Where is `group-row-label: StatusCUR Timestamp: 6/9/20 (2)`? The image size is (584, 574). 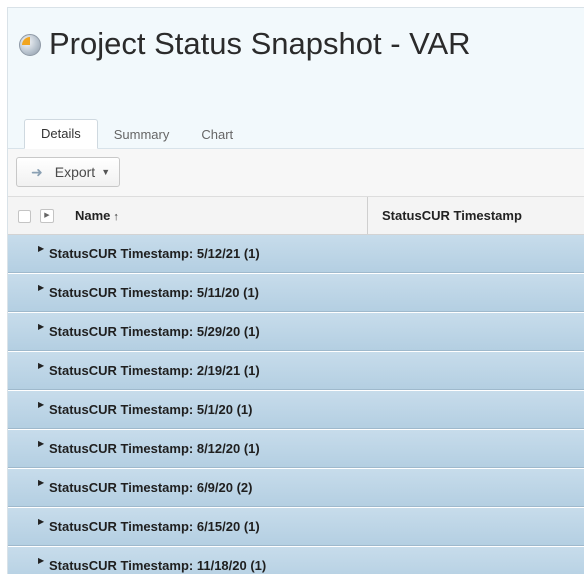 group-row-label: StatusCUR Timestamp: 6/9/20 (2) is located at coordinates (151, 487).